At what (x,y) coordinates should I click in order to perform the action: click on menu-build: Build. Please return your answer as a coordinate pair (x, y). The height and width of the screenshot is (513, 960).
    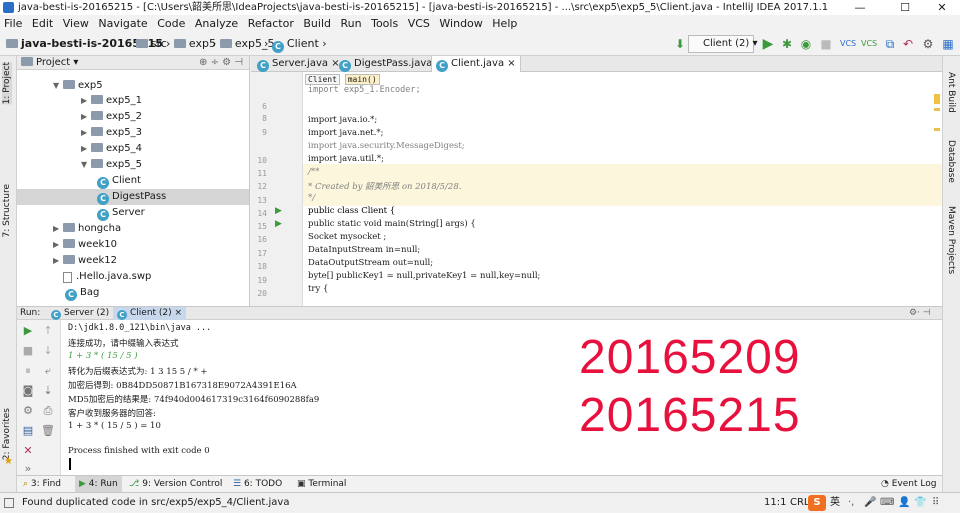
    Looking at the image, I should click on (317, 23).